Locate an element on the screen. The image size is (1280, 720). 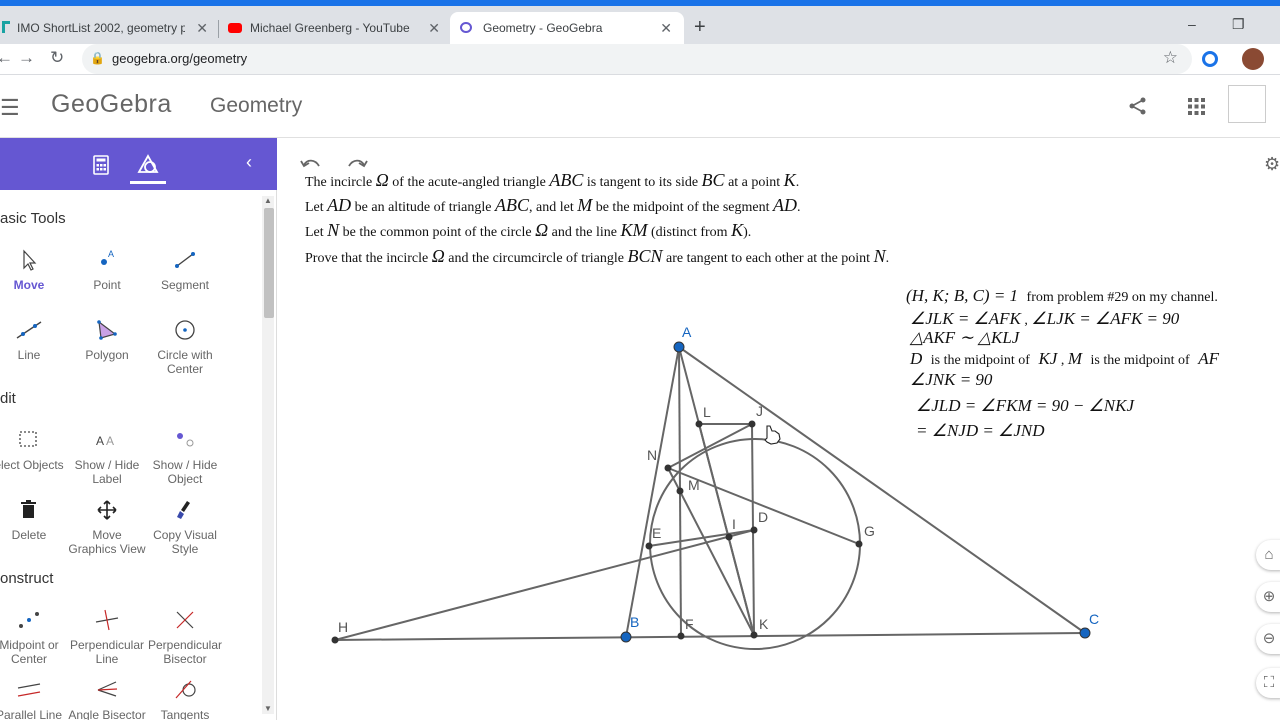
tool-label: Move is located at coordinates (29, 285).